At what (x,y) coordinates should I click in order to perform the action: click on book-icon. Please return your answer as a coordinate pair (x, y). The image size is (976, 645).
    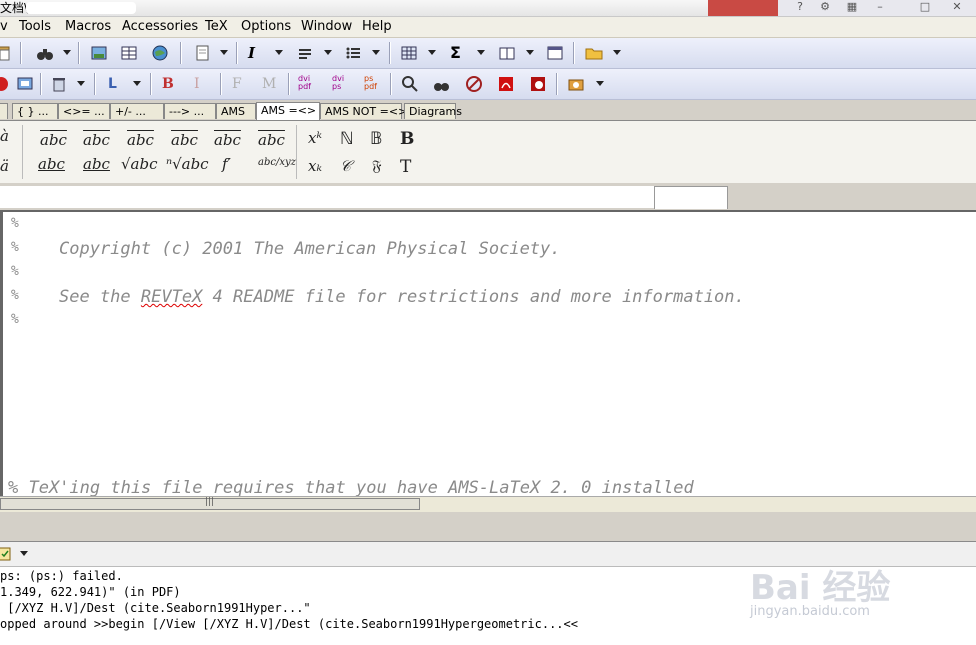
    Looking at the image, I should click on (507, 53).